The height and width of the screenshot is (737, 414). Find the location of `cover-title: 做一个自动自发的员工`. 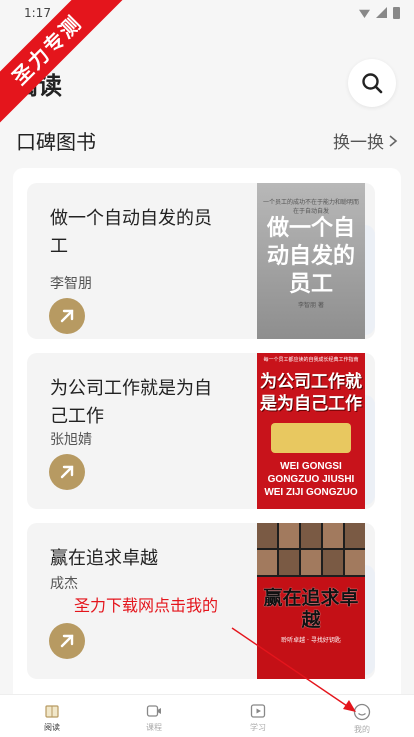

cover-title: 做一个自动自发的员工 is located at coordinates (310, 256).